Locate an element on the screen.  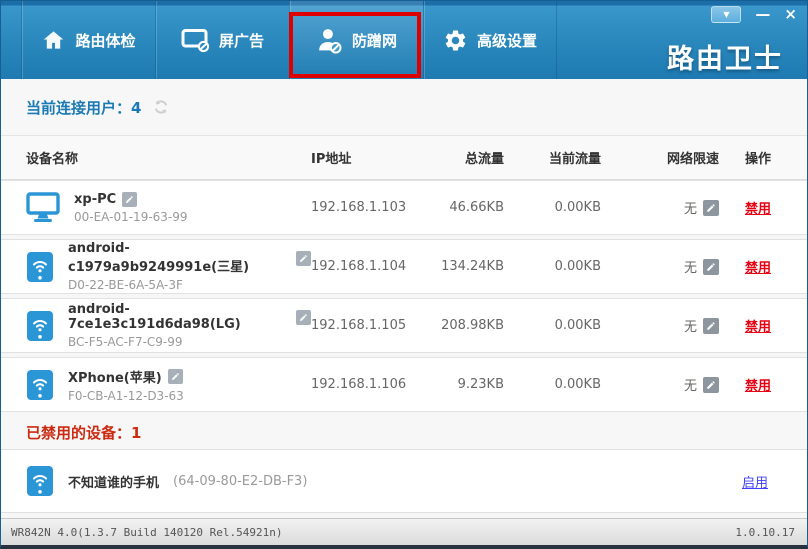
tab-label: 路由体检 is located at coordinates (105, 40).